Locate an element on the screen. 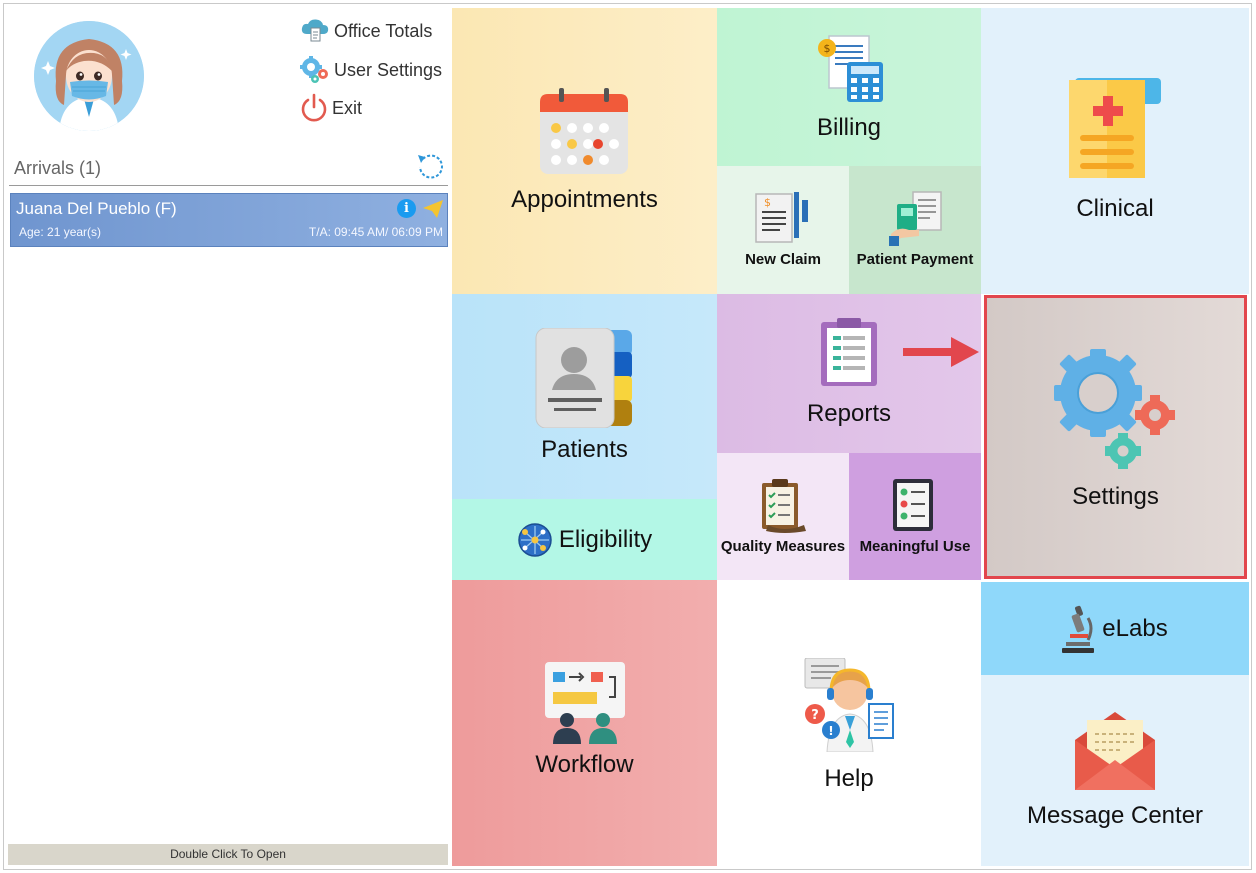  message-center-label: Message Center is located at coordinates (1115, 815).